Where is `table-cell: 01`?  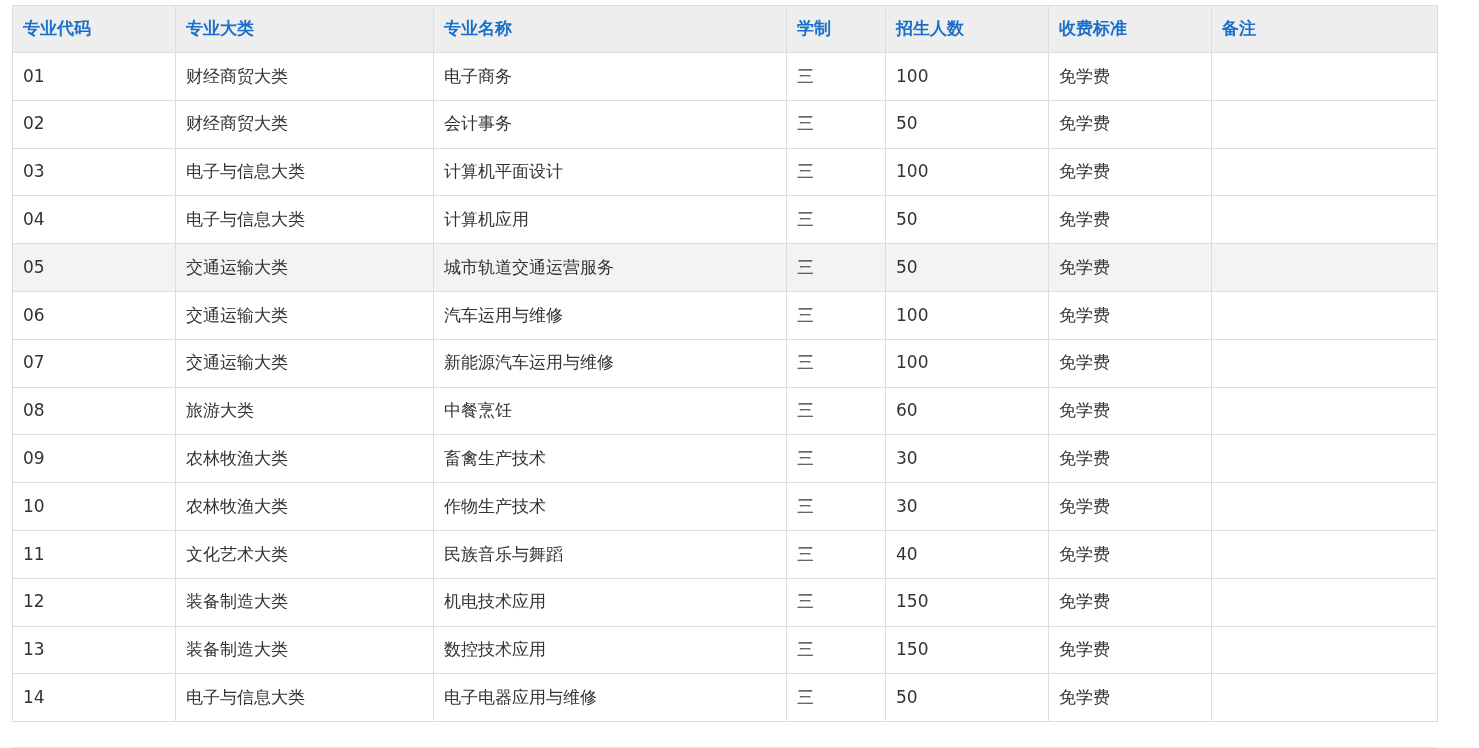
table-cell: 01 is located at coordinates (94, 76).